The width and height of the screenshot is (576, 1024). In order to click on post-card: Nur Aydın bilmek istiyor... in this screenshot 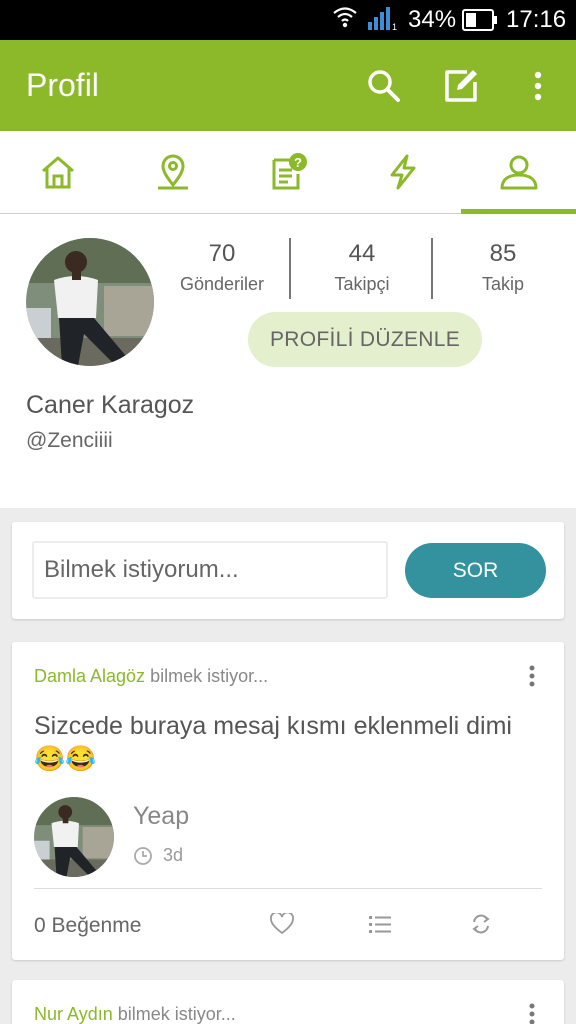, I will do `click(288, 1002)`.